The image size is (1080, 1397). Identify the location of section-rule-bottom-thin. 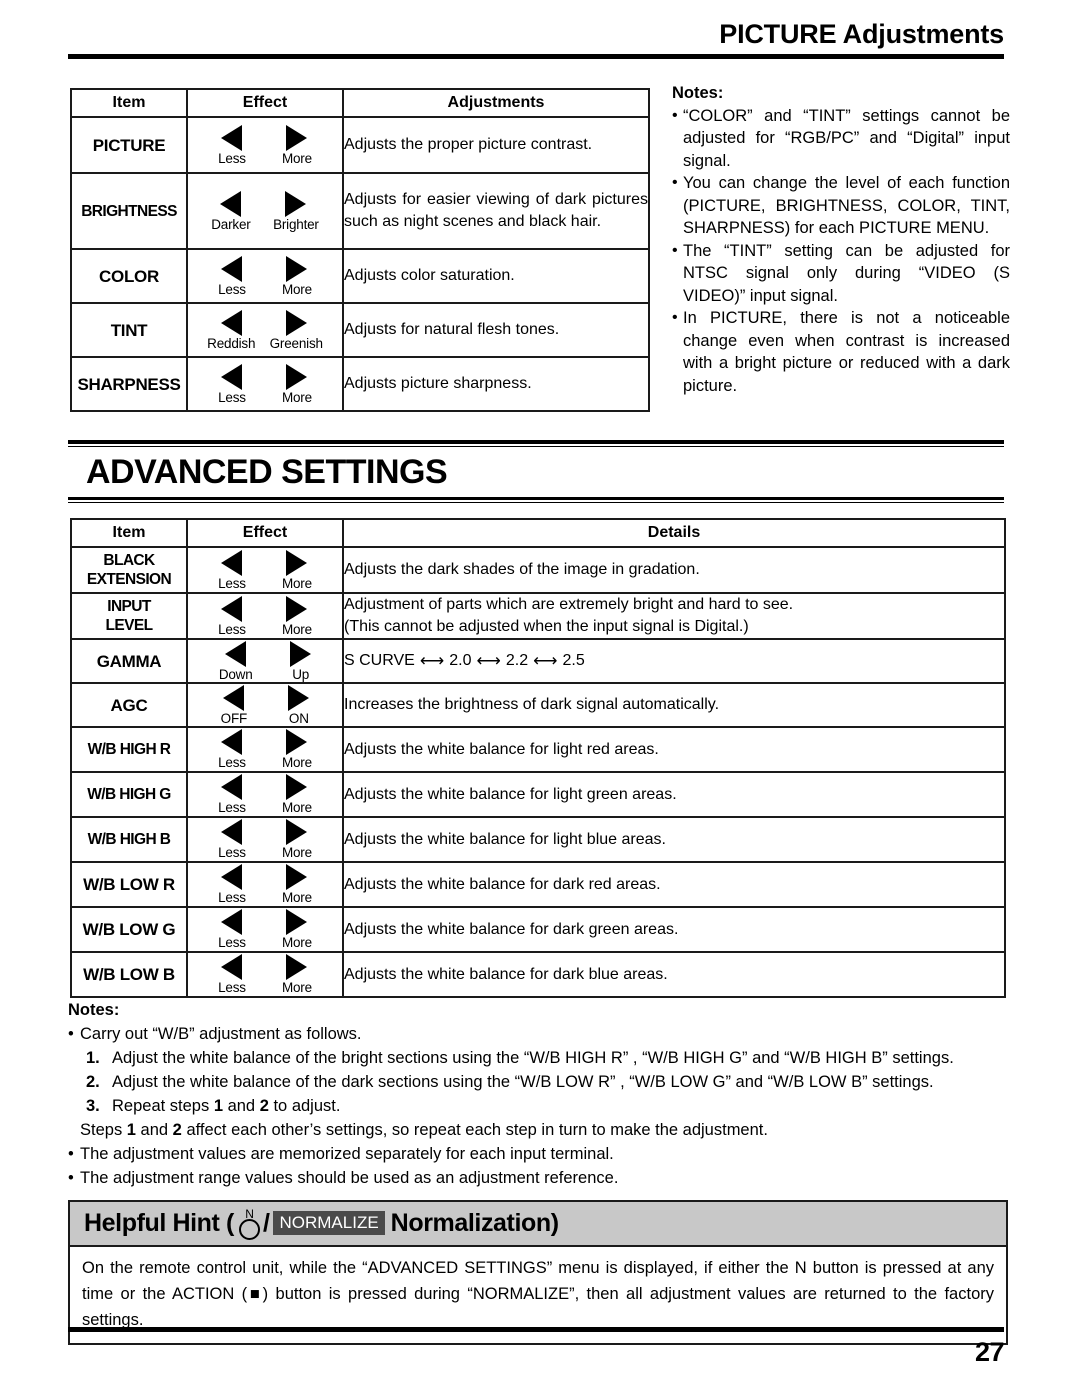
(536, 502).